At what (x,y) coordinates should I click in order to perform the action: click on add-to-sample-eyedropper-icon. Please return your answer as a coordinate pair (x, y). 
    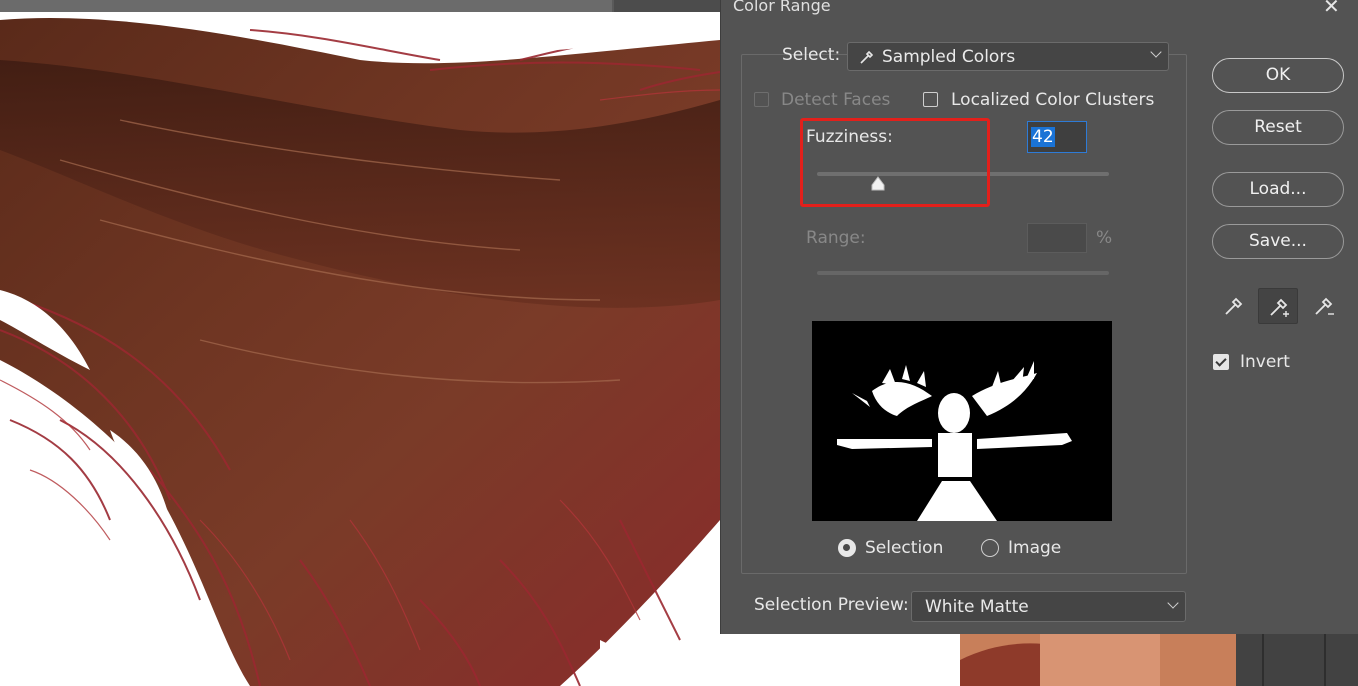
    Looking at the image, I should click on (1278, 306).